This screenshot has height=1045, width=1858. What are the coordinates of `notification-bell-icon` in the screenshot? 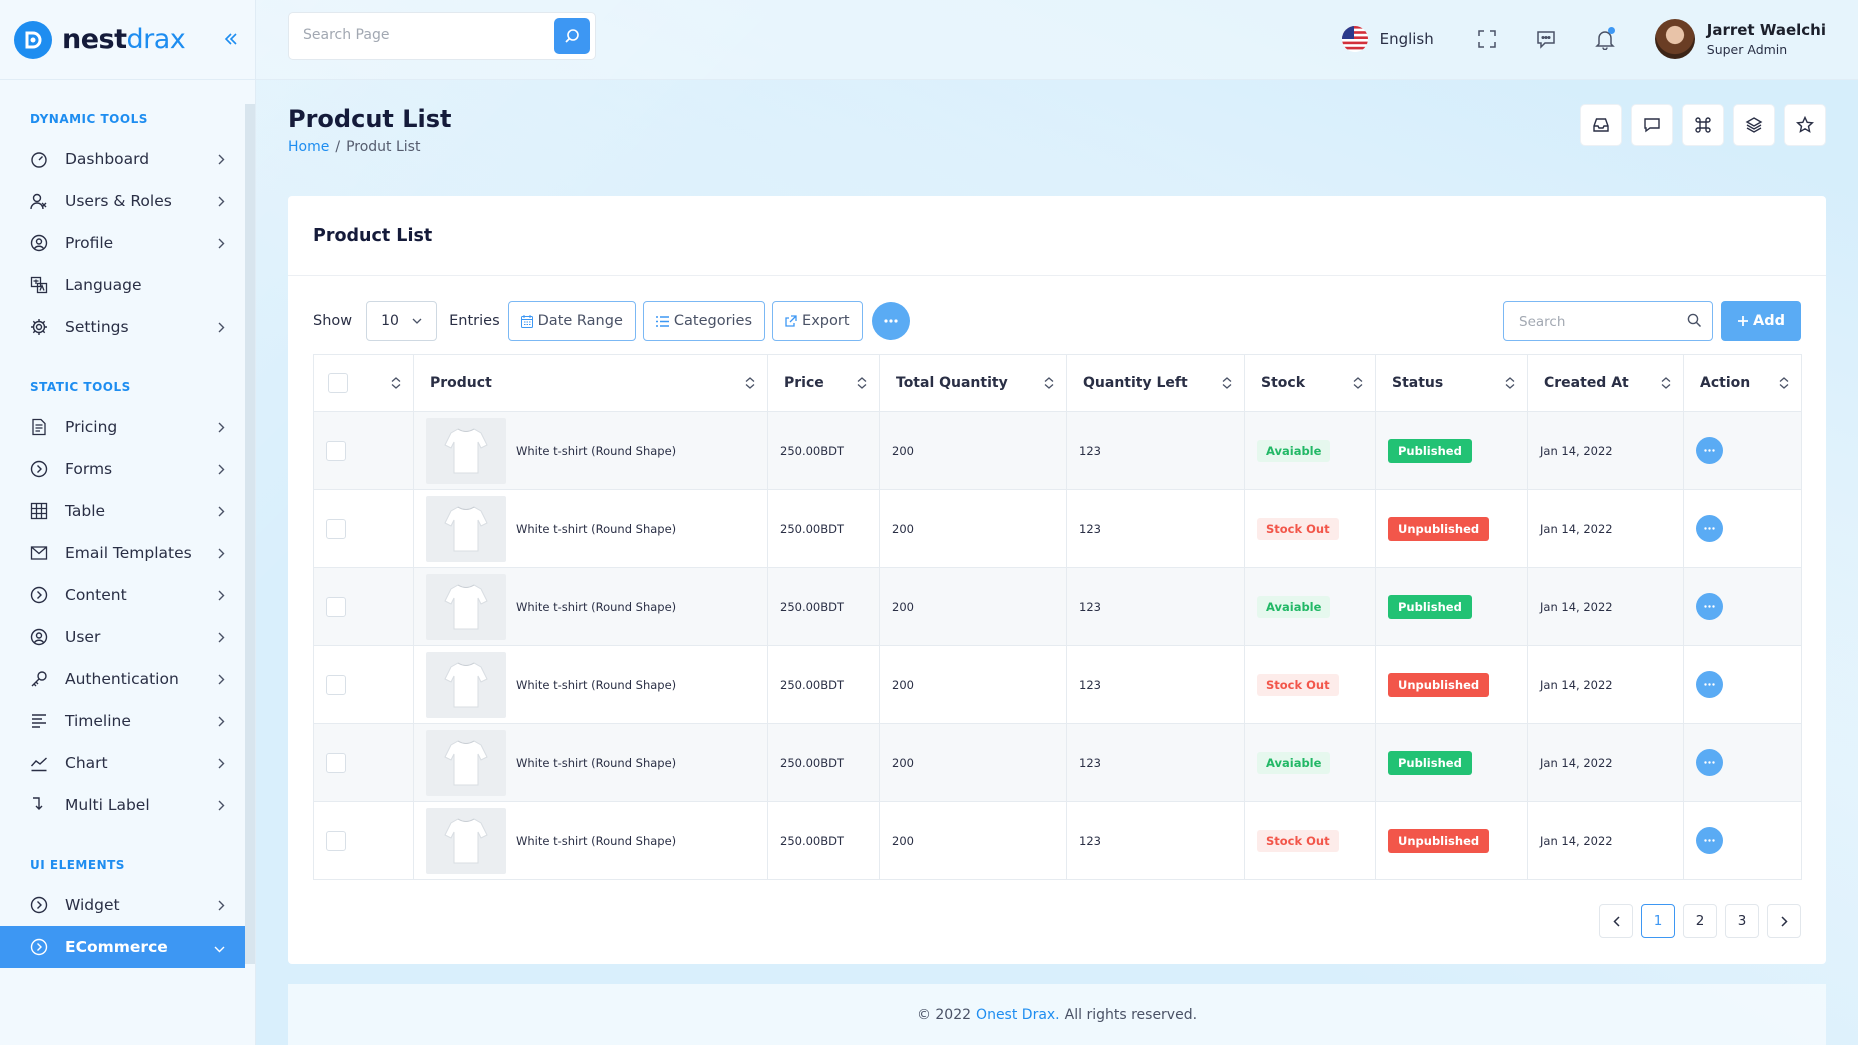 It's located at (1605, 39).